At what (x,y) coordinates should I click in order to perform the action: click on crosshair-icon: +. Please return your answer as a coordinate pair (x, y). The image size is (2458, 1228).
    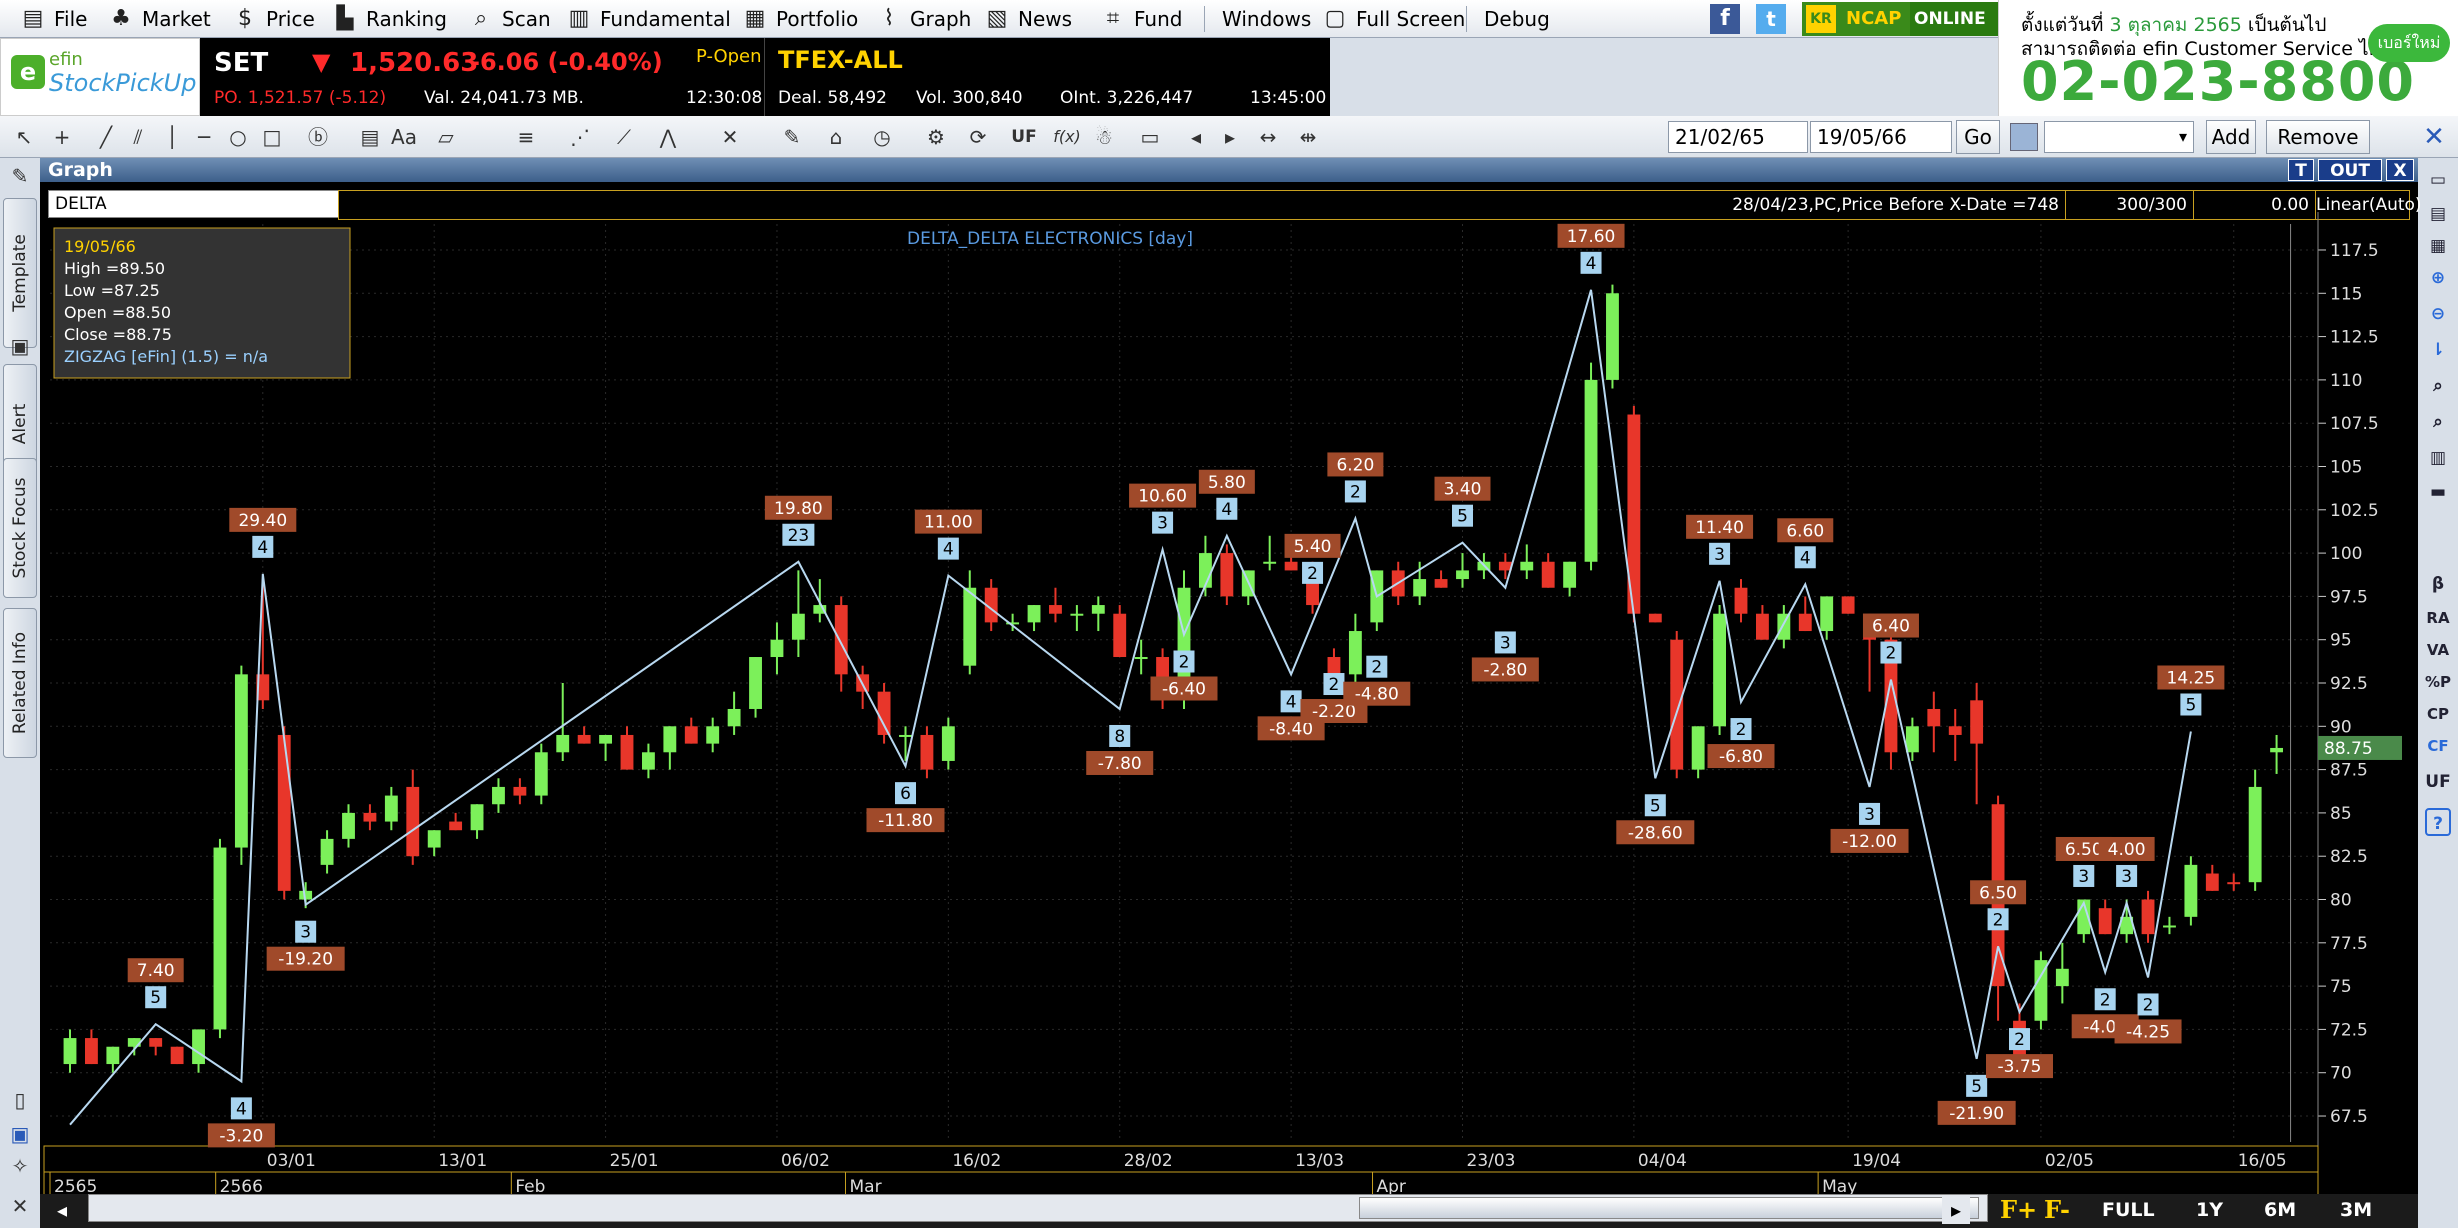
    Looking at the image, I should click on (62, 137).